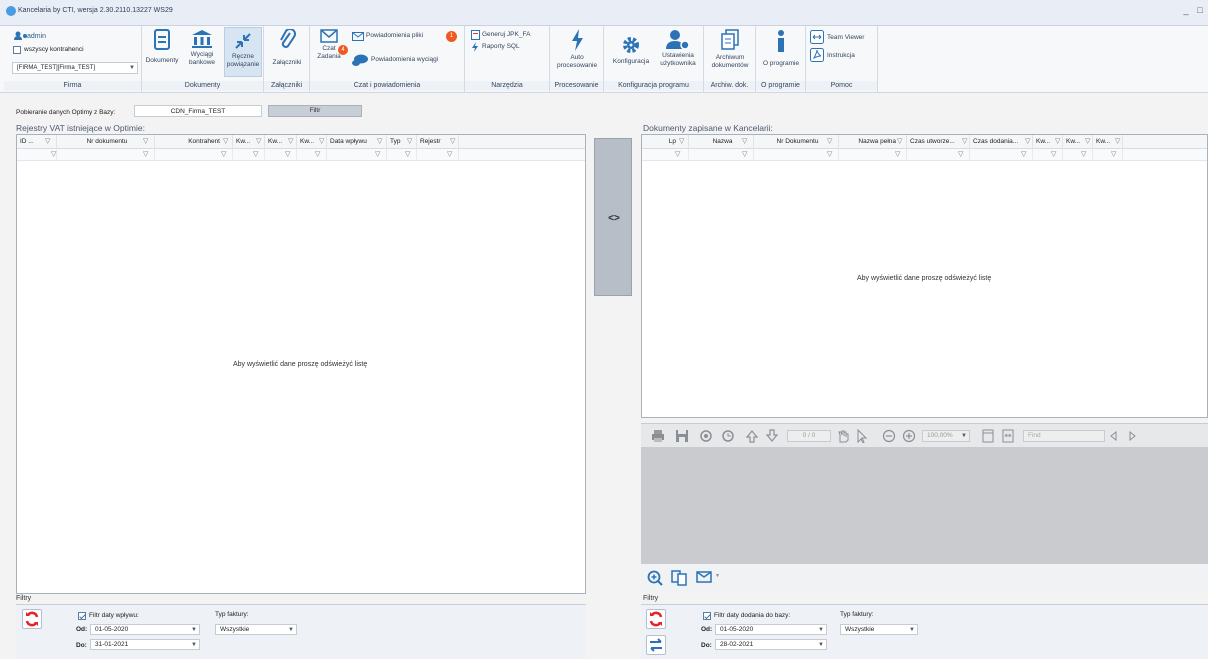 The width and height of the screenshot is (1208, 659). I want to click on all-clients-checkbox, so click(17, 50).